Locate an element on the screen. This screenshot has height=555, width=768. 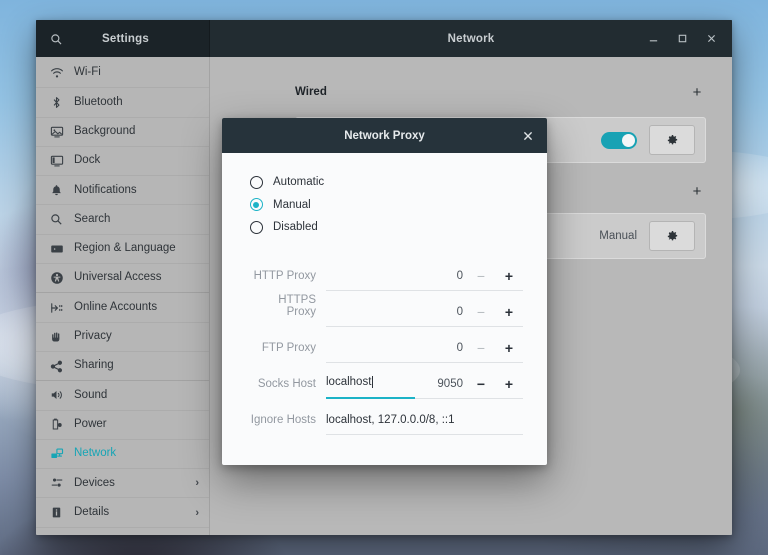
sidebar-item-label: Universal Access is located at coordinates (118, 277).